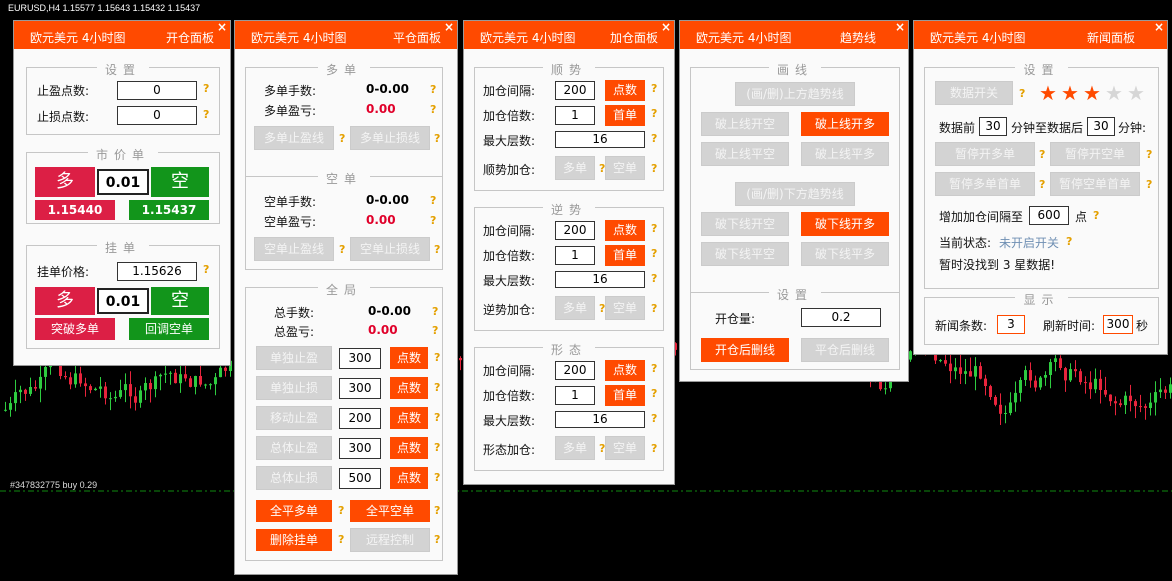  What do you see at coordinates (795, 194) in the screenshot?
I see `draw-lower-trendline-button: (画/删)下方趋势线` at bounding box center [795, 194].